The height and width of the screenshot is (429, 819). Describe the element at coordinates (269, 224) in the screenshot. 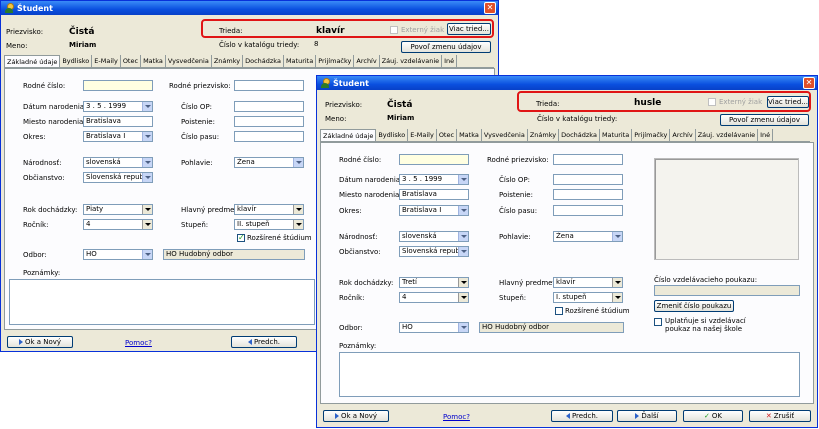

I see `stupen-select: II. stupeň` at that location.